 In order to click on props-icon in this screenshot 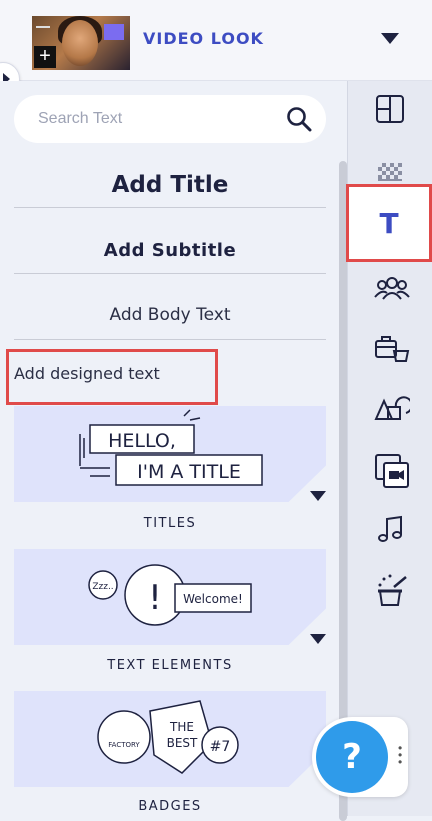, I will do `click(392, 349)`.